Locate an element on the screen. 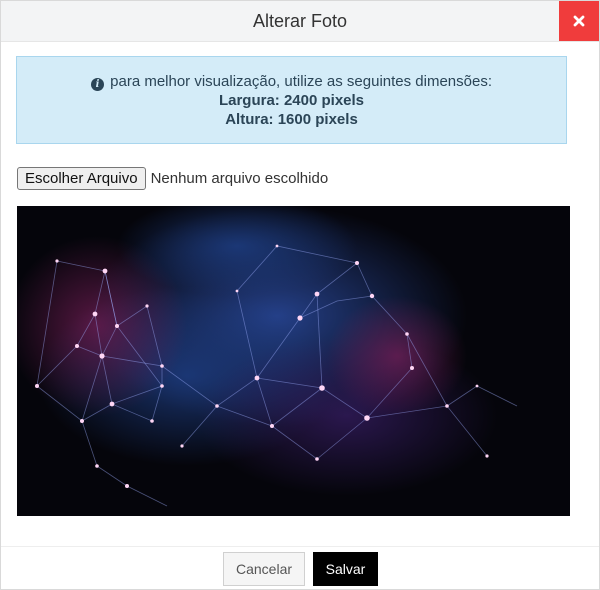  close-button is located at coordinates (579, 21).